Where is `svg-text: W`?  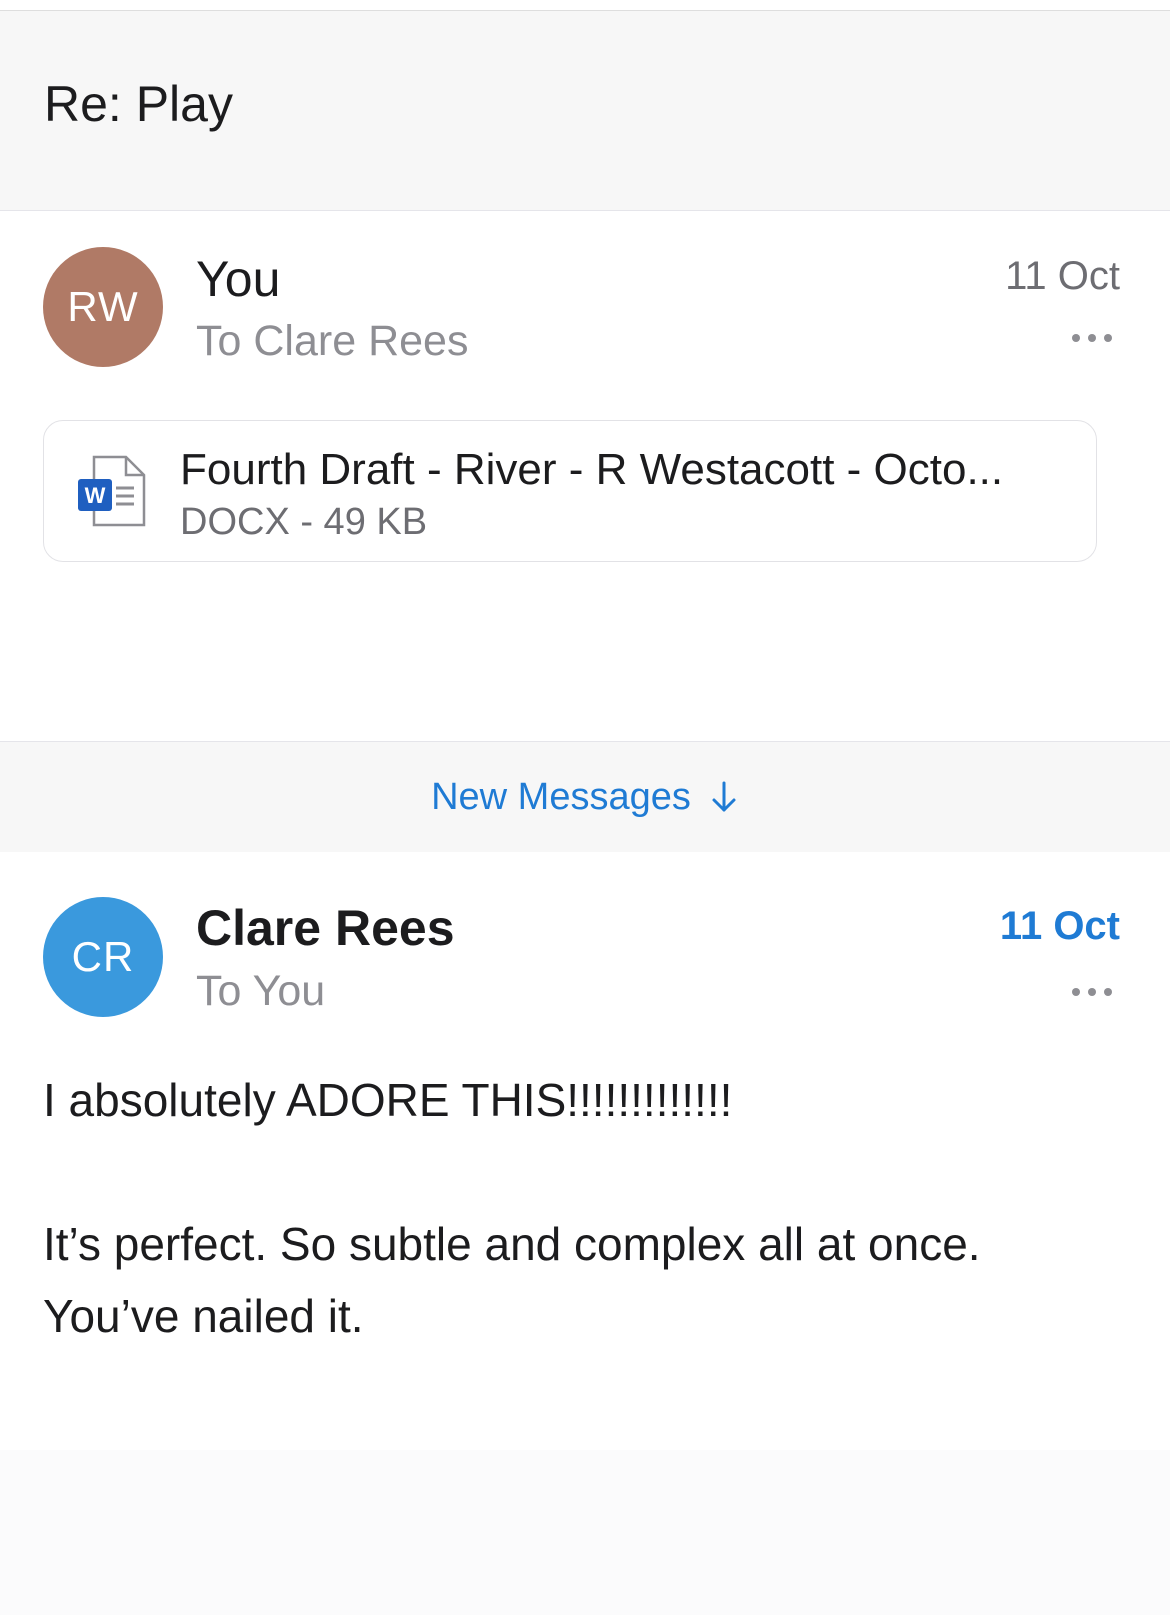 svg-text: W is located at coordinates (95, 495).